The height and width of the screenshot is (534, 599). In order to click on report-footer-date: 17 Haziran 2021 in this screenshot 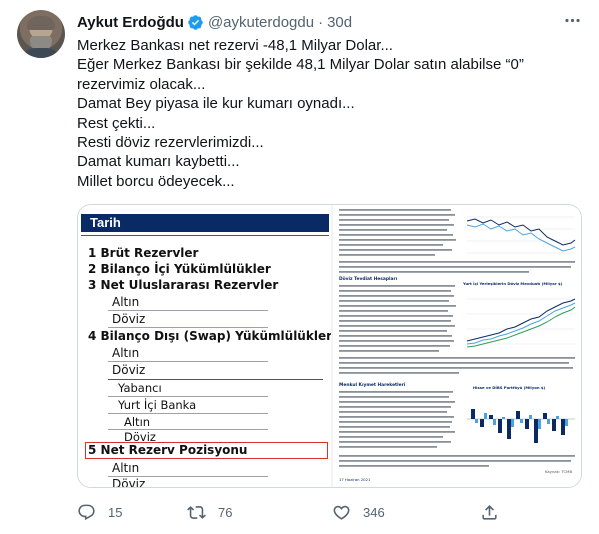, I will do `click(355, 479)`.